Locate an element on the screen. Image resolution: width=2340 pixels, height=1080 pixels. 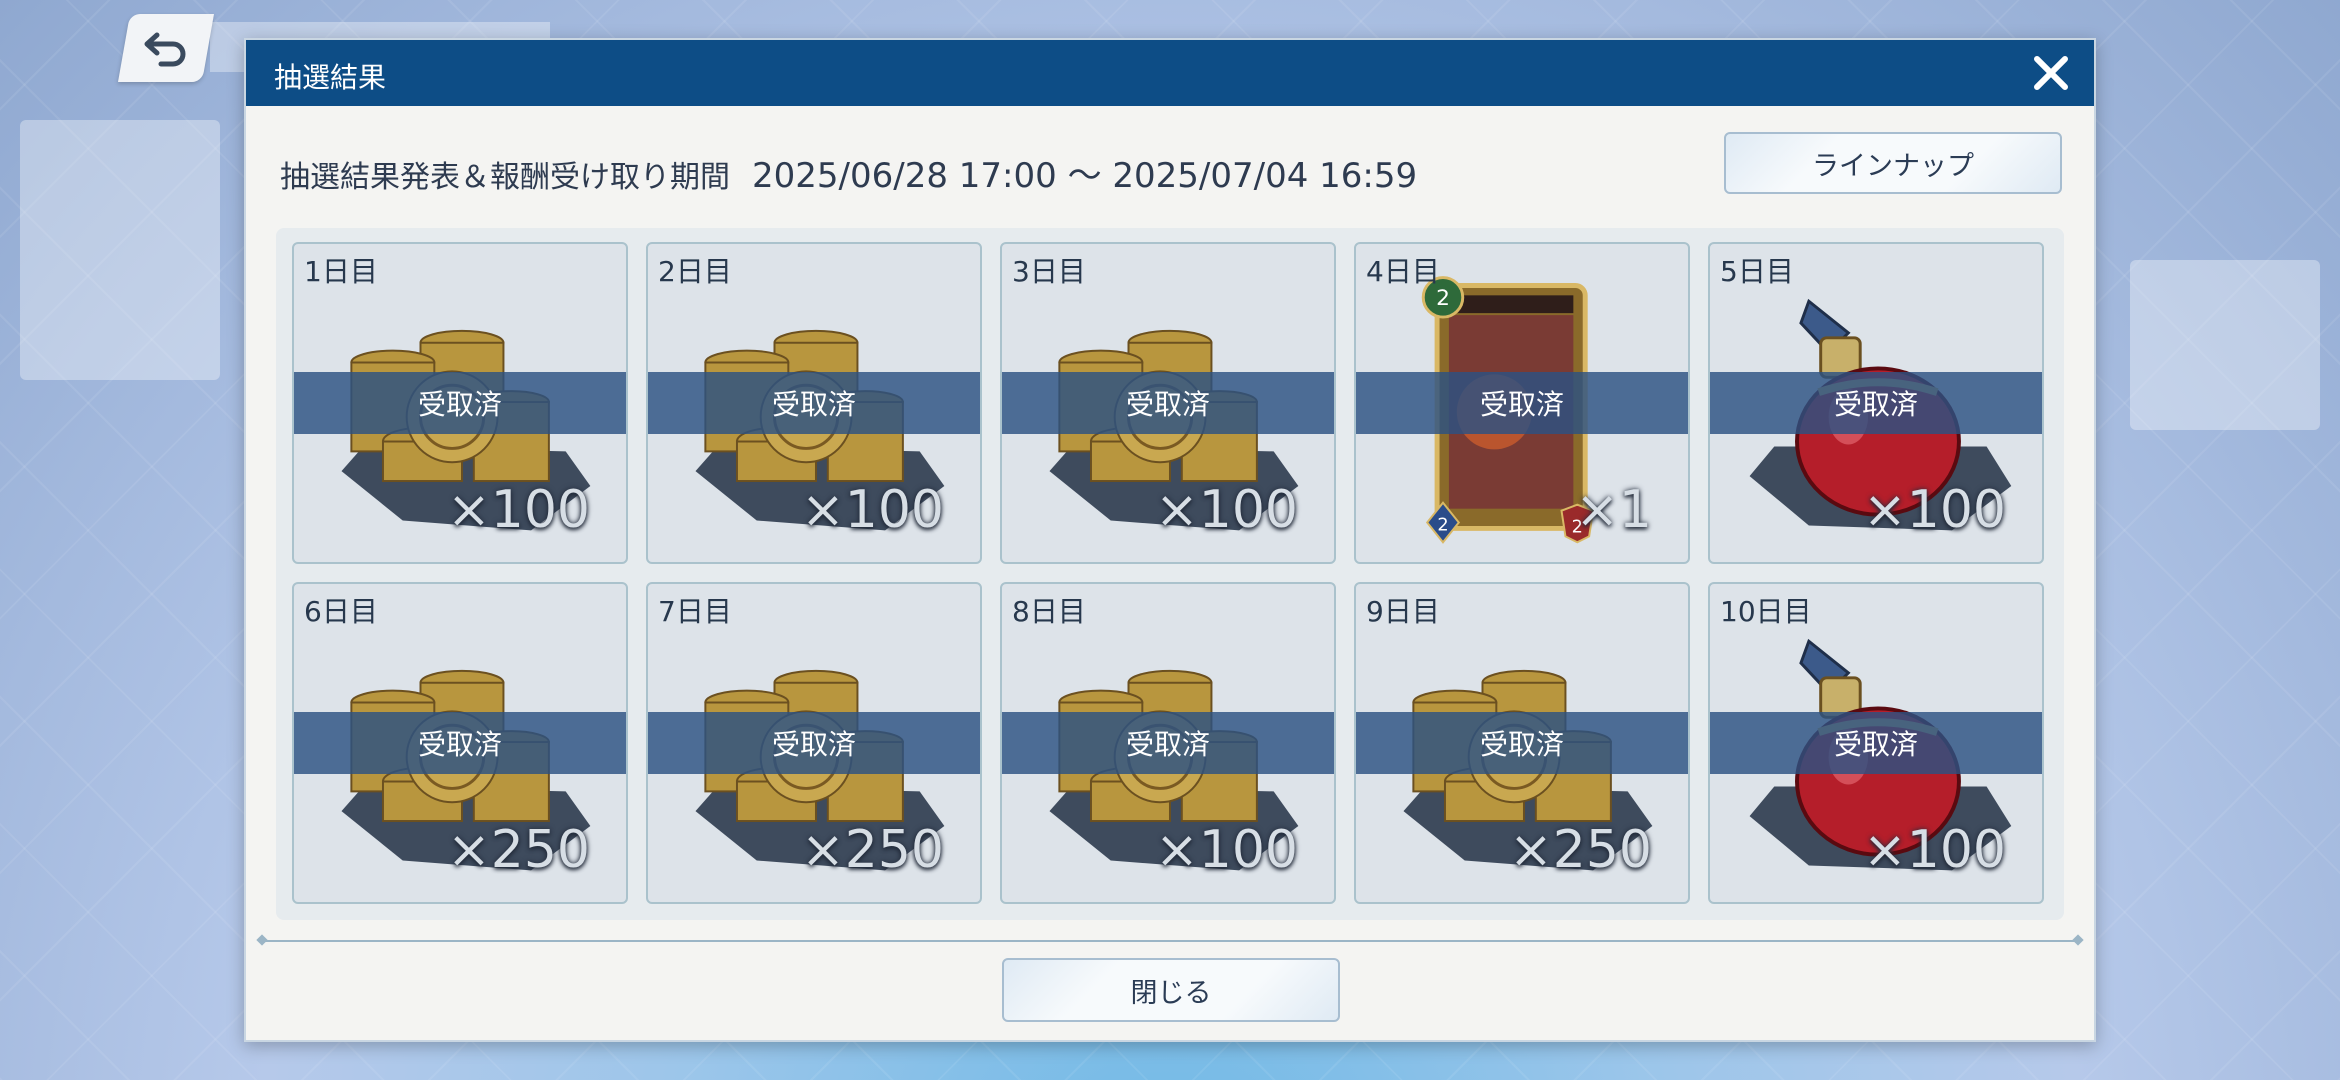
back-button is located at coordinates (166, 48).